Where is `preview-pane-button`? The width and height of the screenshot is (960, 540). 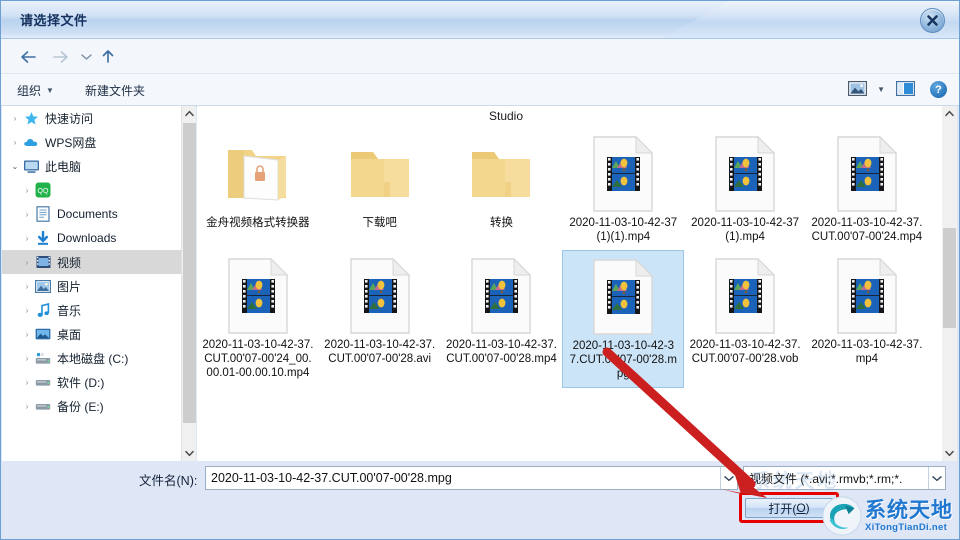
preview-pane-button is located at coordinates (905, 88).